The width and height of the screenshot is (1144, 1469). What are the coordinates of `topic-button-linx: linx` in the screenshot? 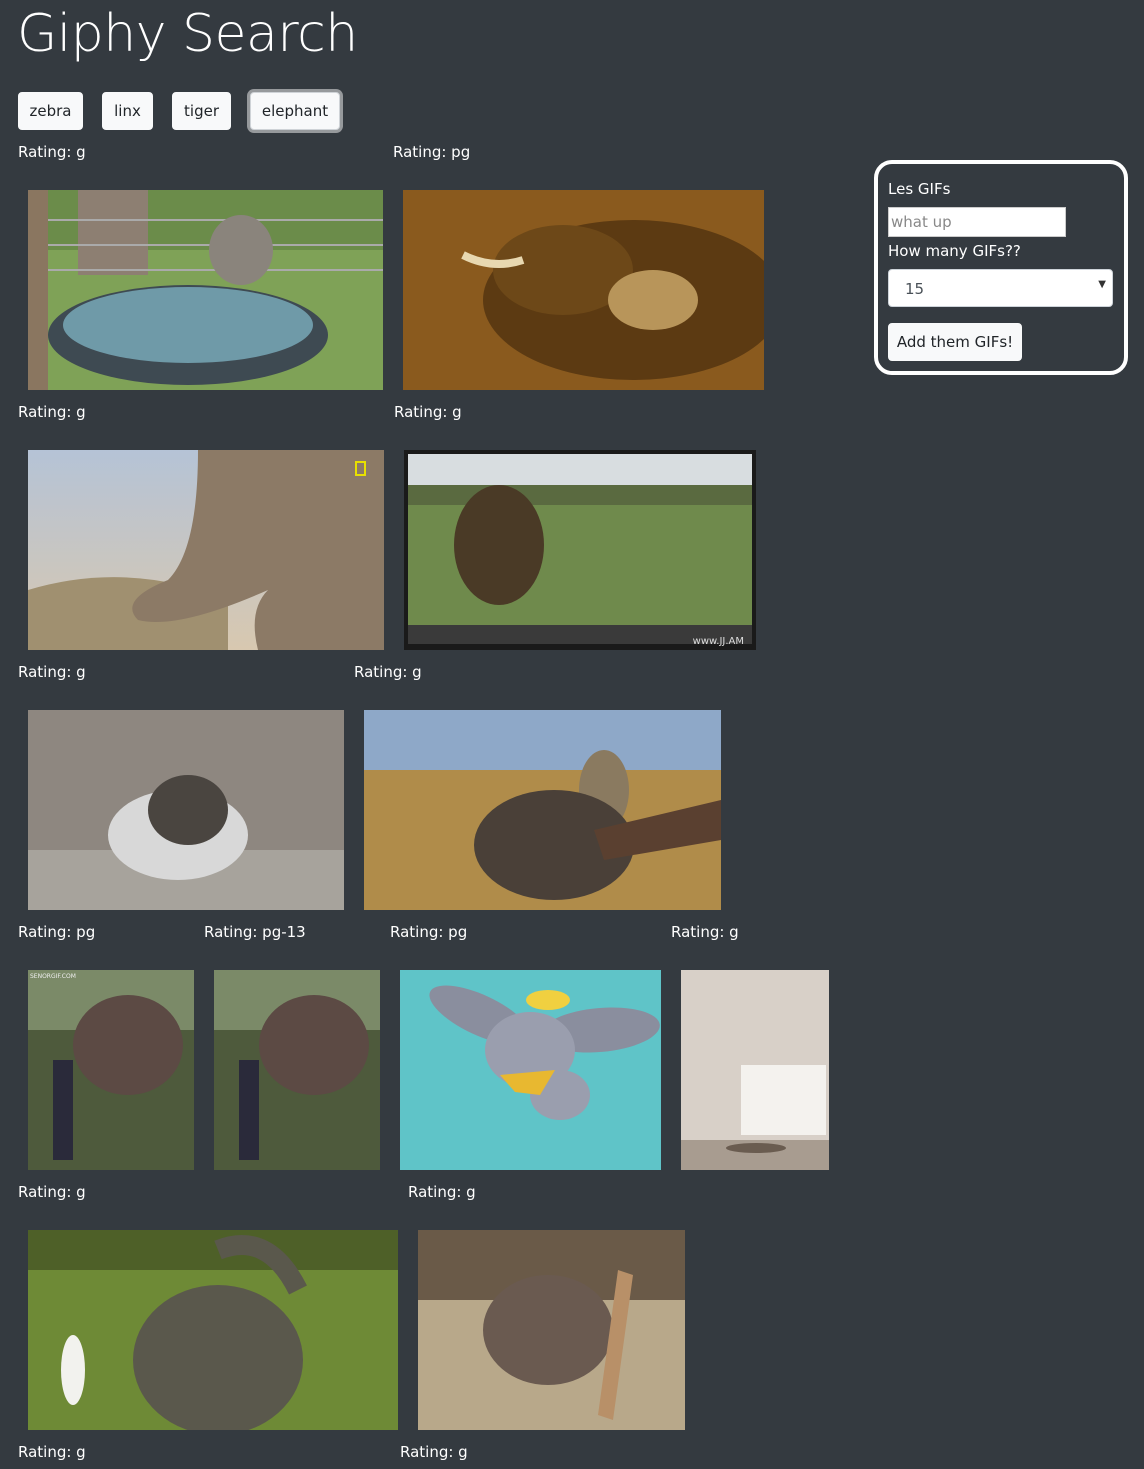 It's located at (127, 111).